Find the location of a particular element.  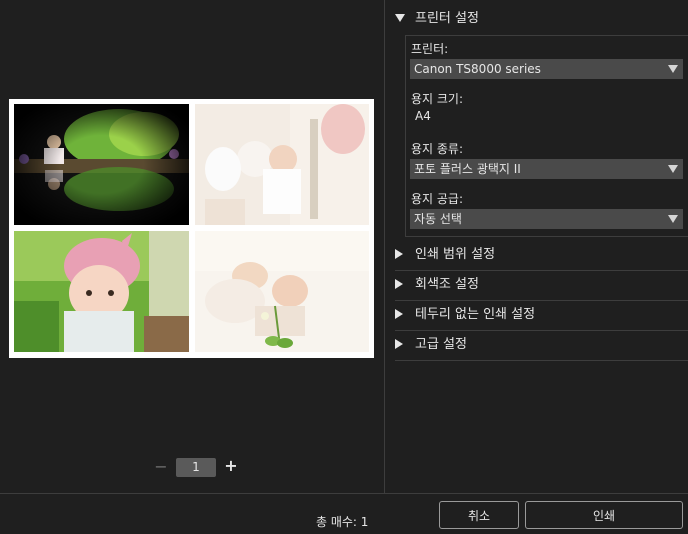

page-number-field: 1 is located at coordinates (196, 467).